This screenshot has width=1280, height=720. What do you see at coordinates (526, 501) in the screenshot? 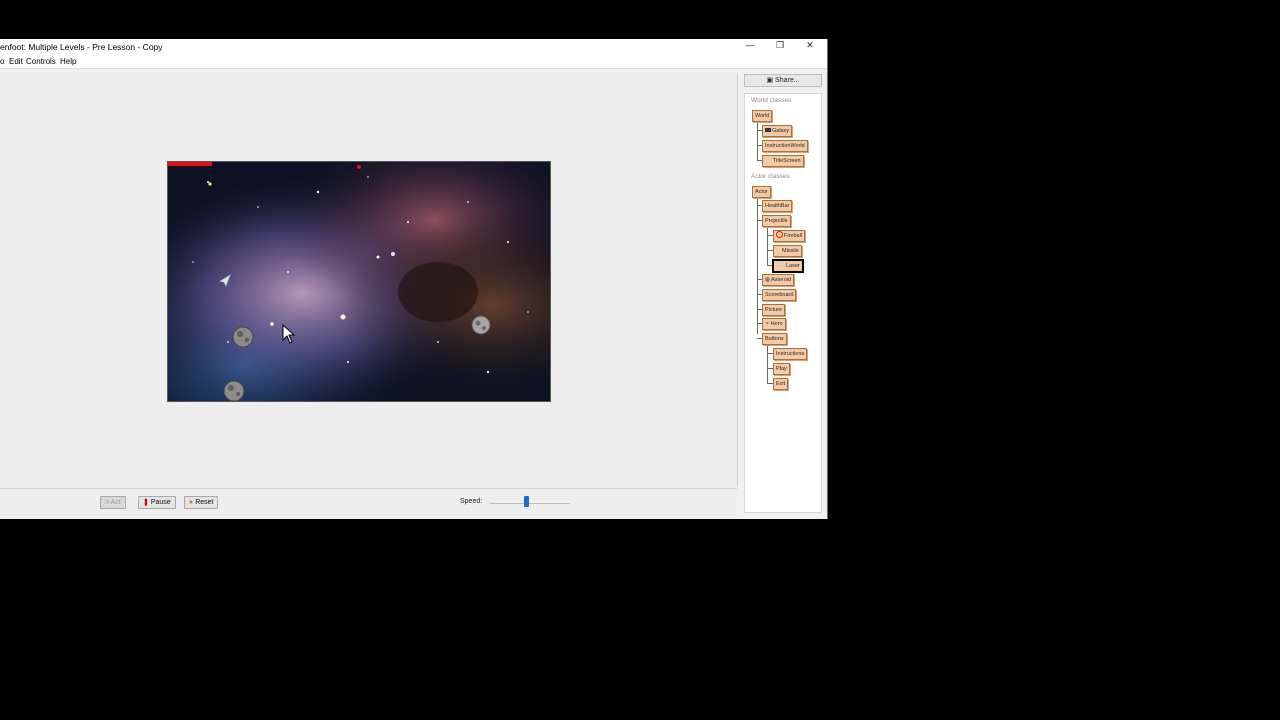
I see `speed-slider-thumb` at bounding box center [526, 501].